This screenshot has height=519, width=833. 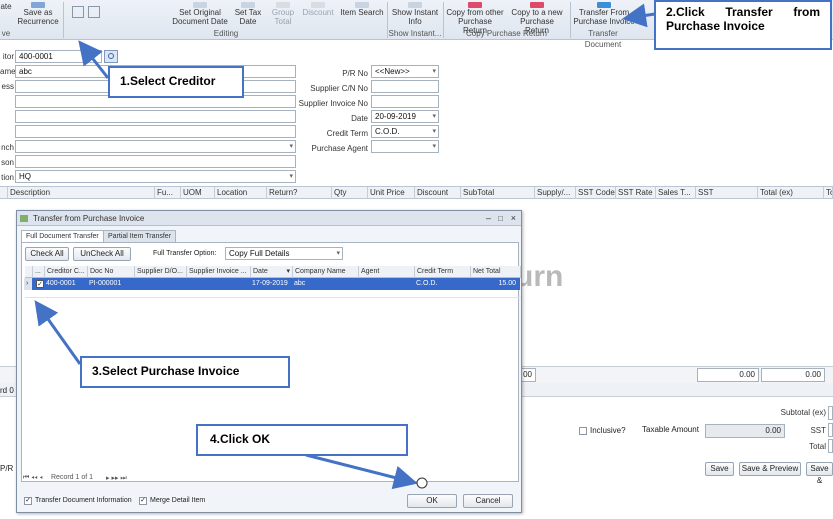 What do you see at coordinates (302, 440) in the screenshot?
I see `callout-click-ok: 4.Click OK` at bounding box center [302, 440].